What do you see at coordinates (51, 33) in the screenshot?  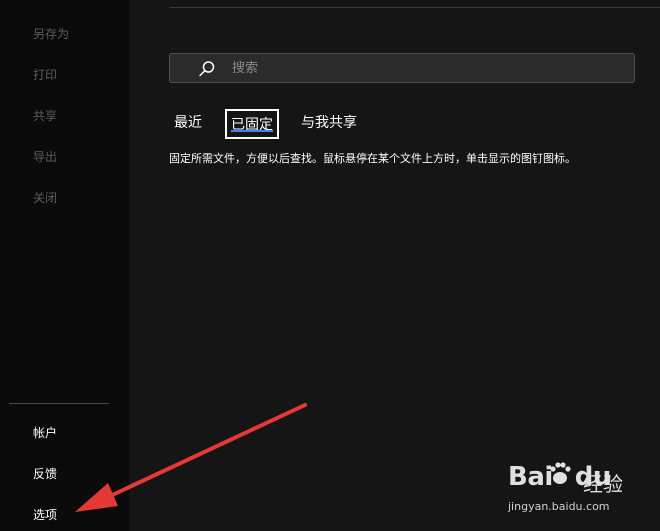 I see `nav-save-as: 另存为` at bounding box center [51, 33].